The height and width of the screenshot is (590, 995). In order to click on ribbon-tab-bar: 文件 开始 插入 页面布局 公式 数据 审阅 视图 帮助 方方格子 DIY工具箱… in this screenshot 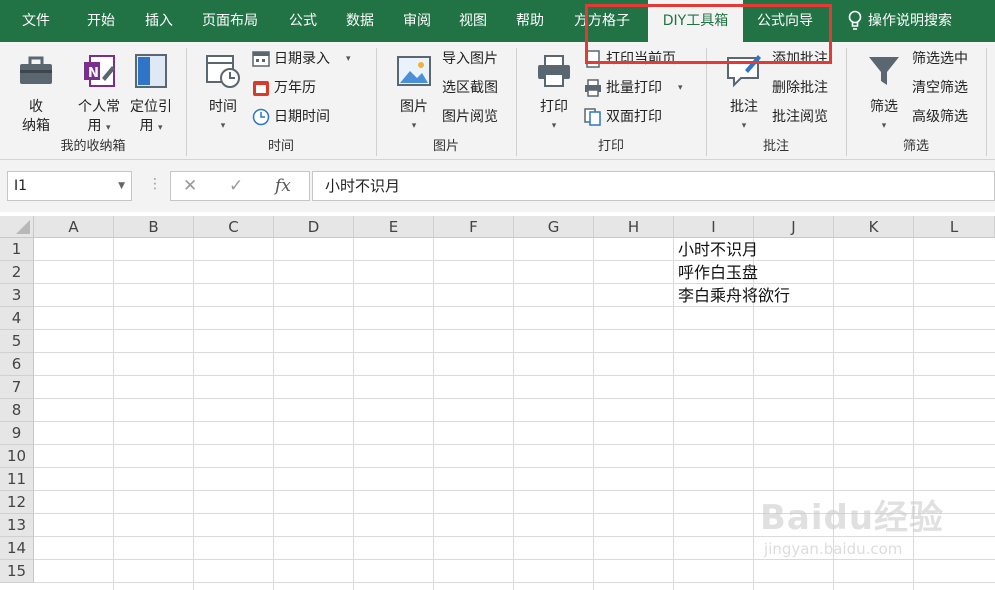, I will do `click(497, 21)`.